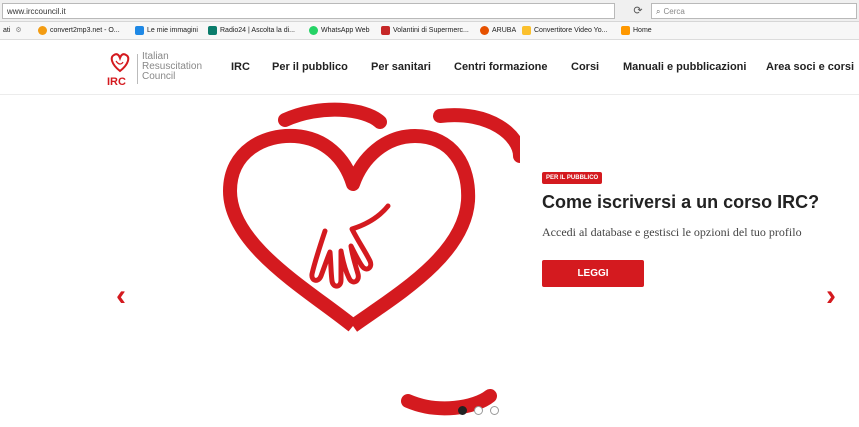 This screenshot has height=427, width=859. Describe the element at coordinates (345, 30) in the screenshot. I see `bookmark-label: WhatsApp Web` at that location.